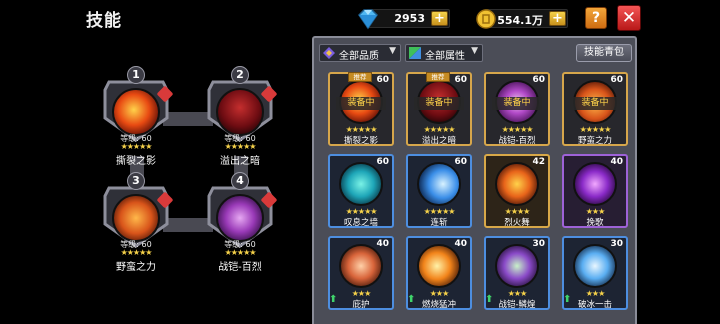  What do you see at coordinates (557, 18) in the screenshot?
I see `add-coins-button: +` at bounding box center [557, 18].